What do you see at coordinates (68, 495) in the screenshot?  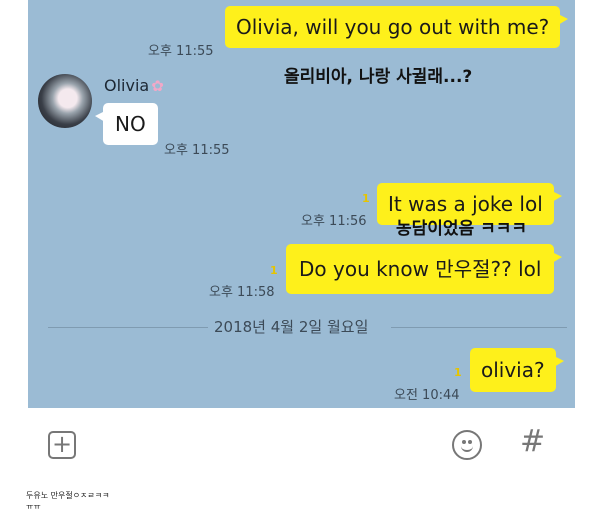 I see `caption-line: 두유노 만우절ㅇㅈㄹㅋㅋ` at bounding box center [68, 495].